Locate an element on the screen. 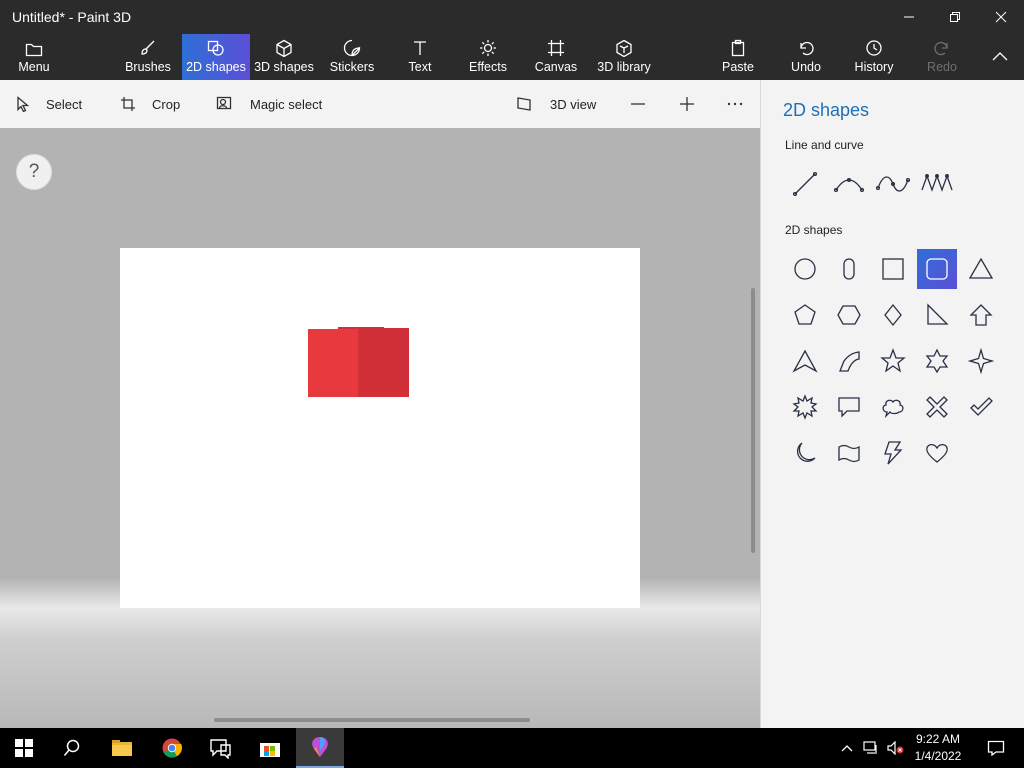 This screenshot has height=768, width=1024. rounded-square-shape is located at coordinates (937, 269).